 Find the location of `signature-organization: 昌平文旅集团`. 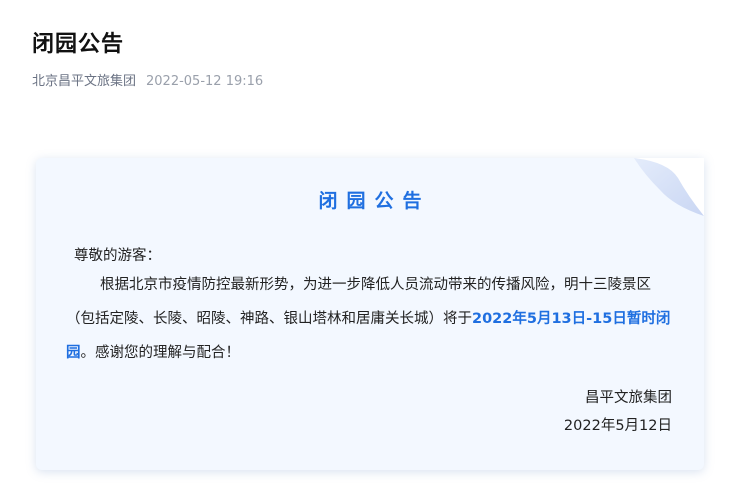

signature-organization: 昌平文旅集团 is located at coordinates (628, 398).